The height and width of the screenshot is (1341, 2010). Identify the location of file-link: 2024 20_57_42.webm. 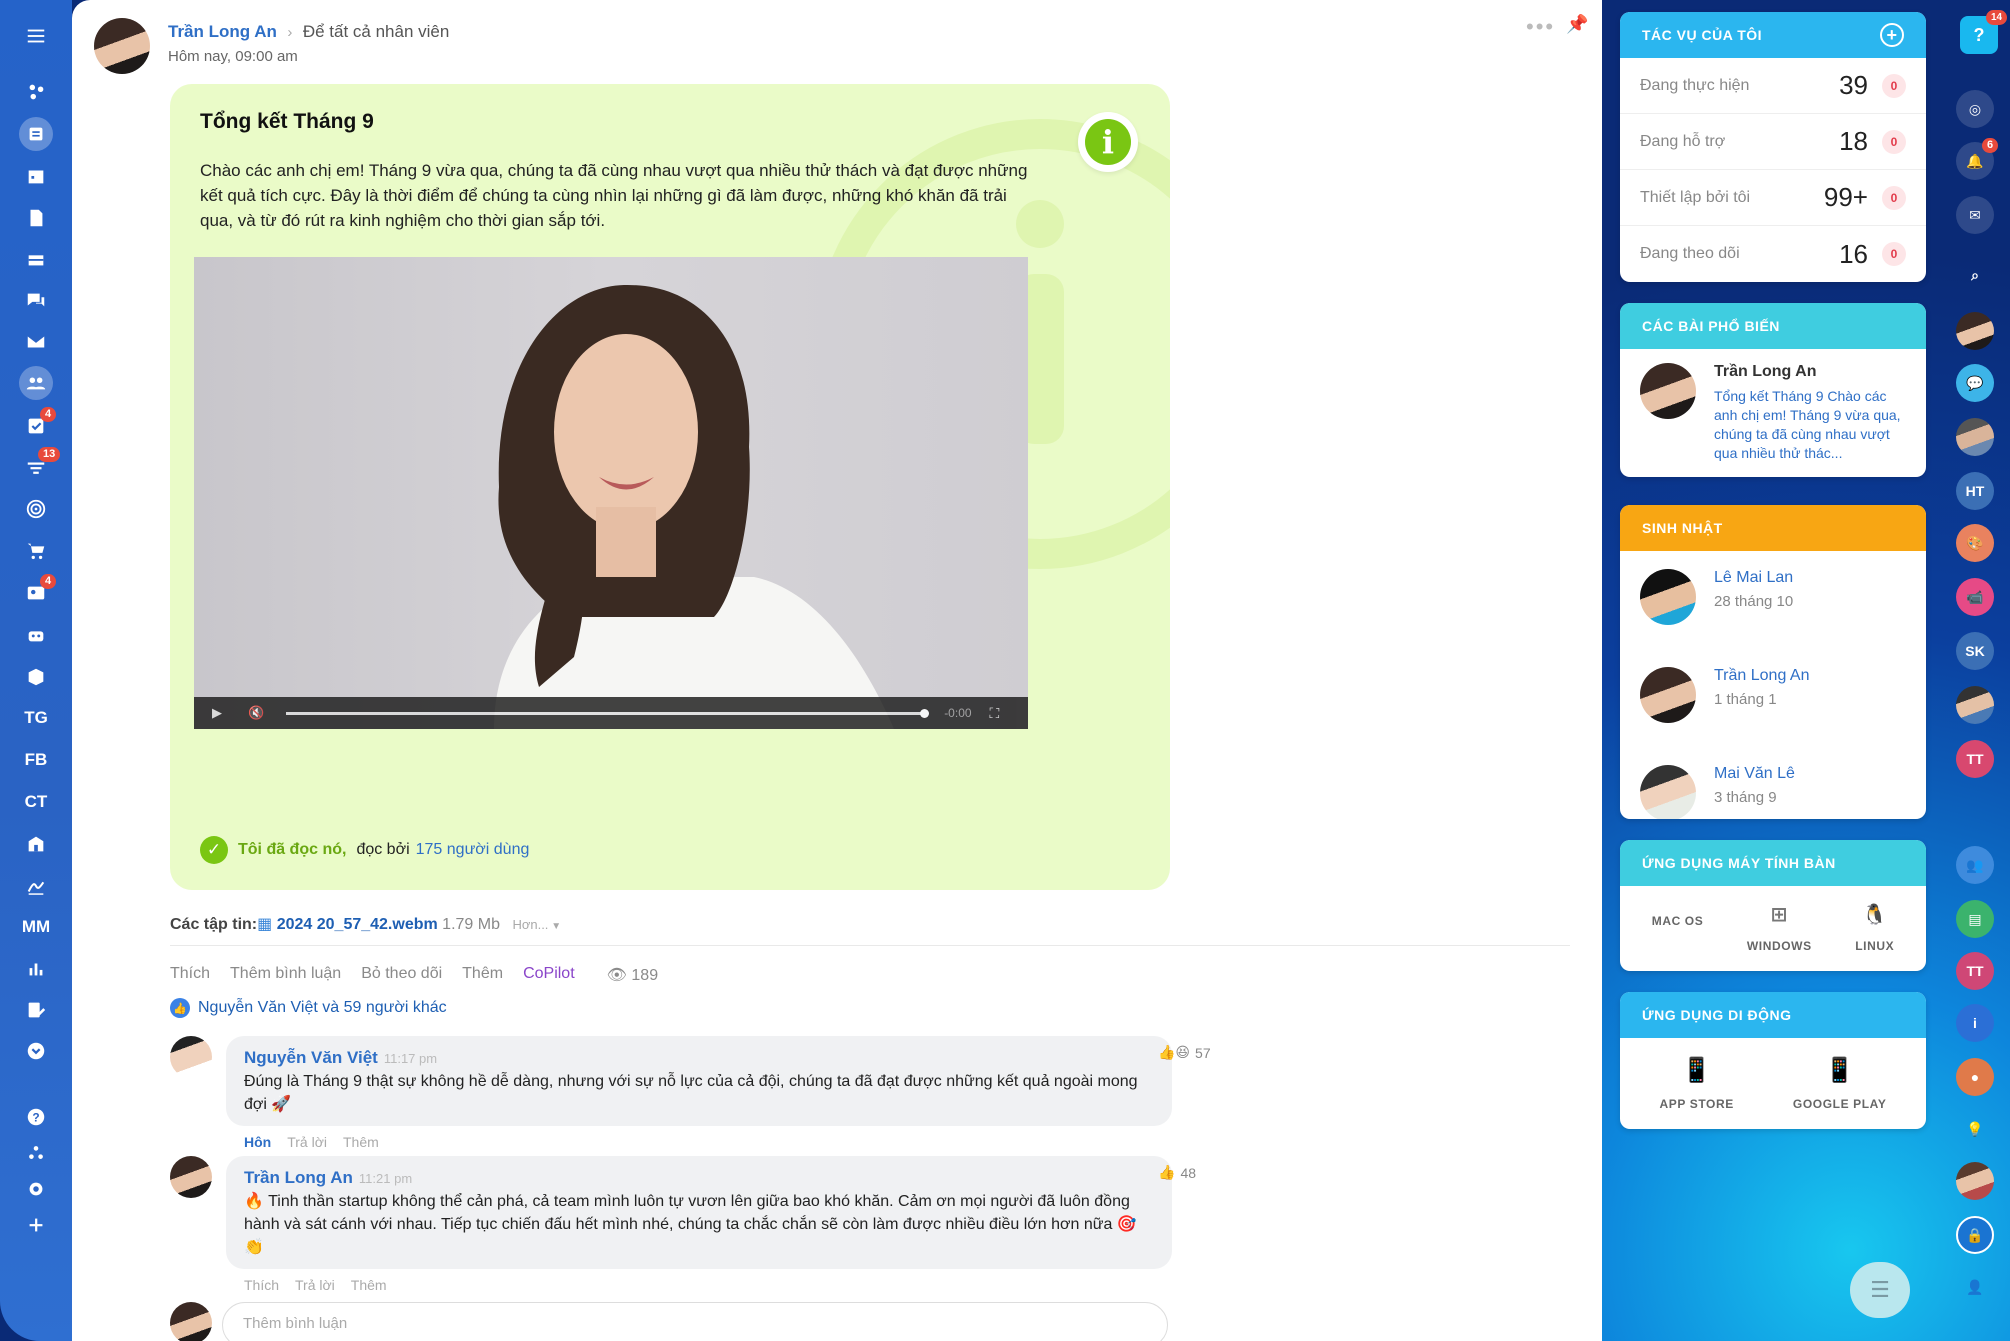
(357, 924).